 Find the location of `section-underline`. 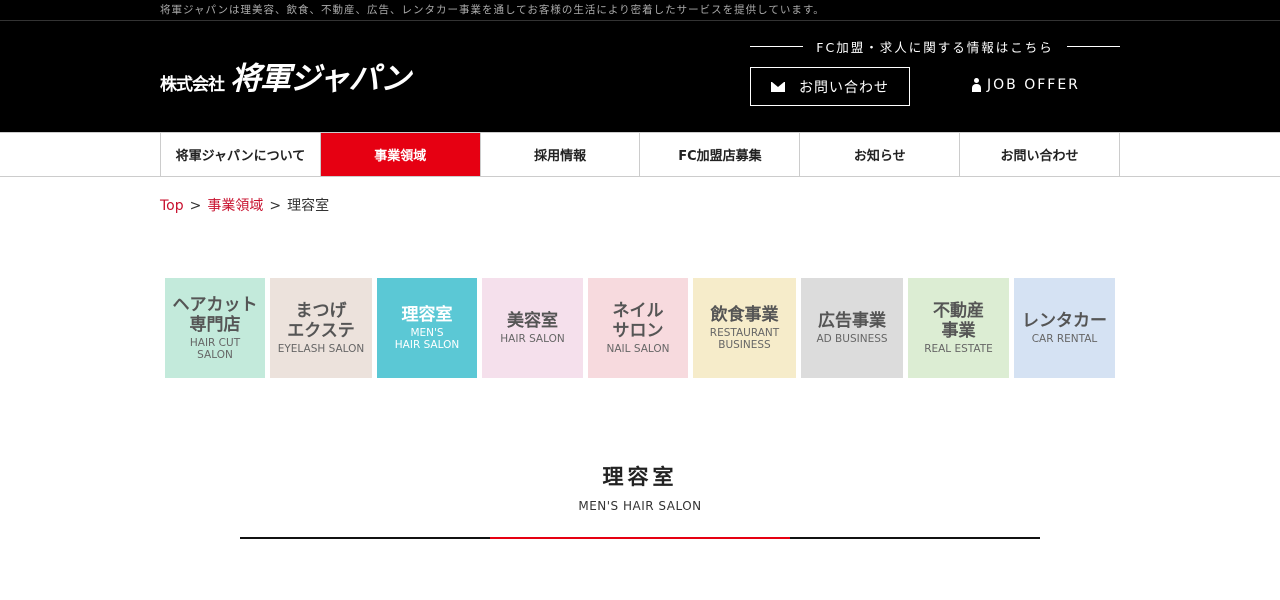

section-underline is located at coordinates (640, 538).